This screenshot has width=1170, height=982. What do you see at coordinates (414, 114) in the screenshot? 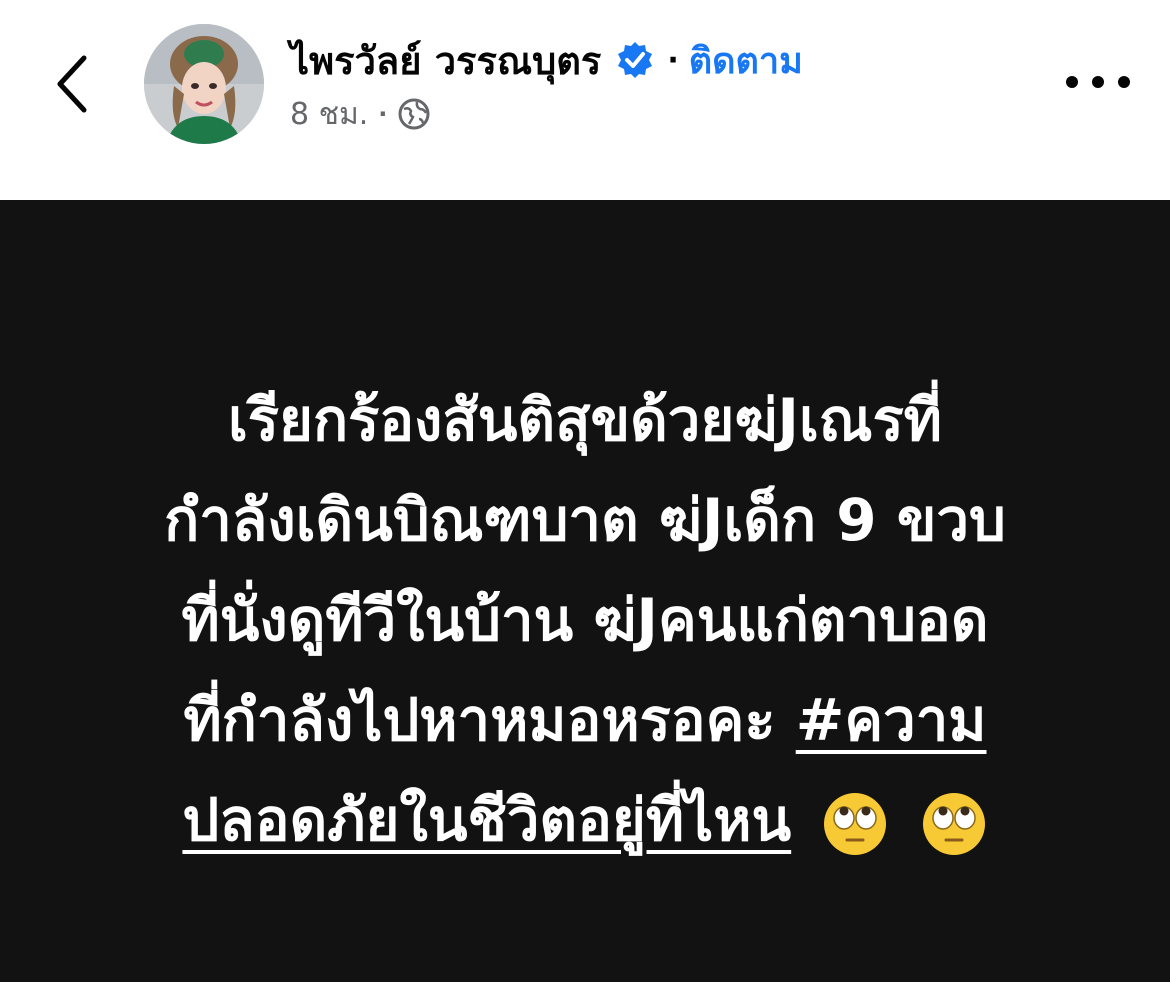
I see `globe-icon` at bounding box center [414, 114].